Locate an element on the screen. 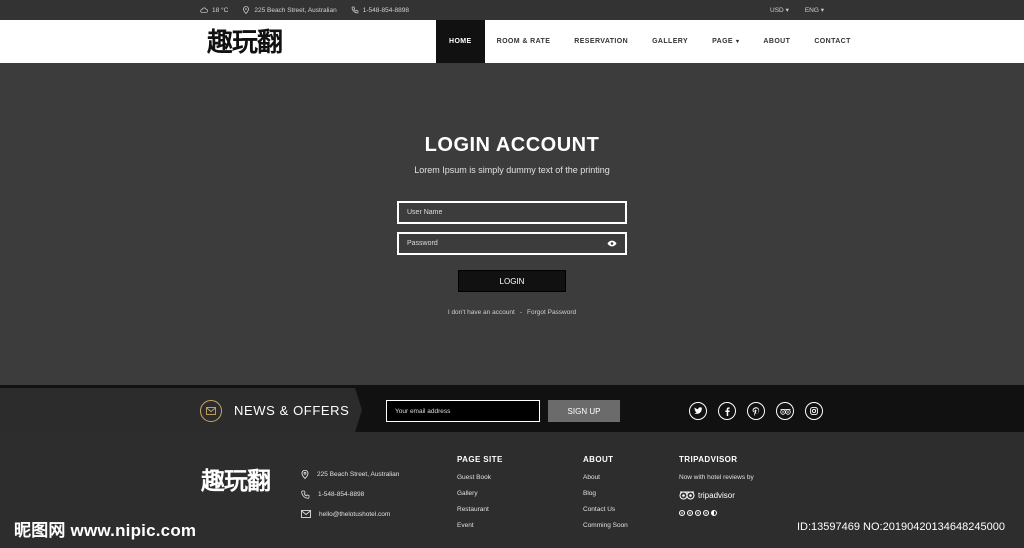  login-button: LOGIN is located at coordinates (512, 281).